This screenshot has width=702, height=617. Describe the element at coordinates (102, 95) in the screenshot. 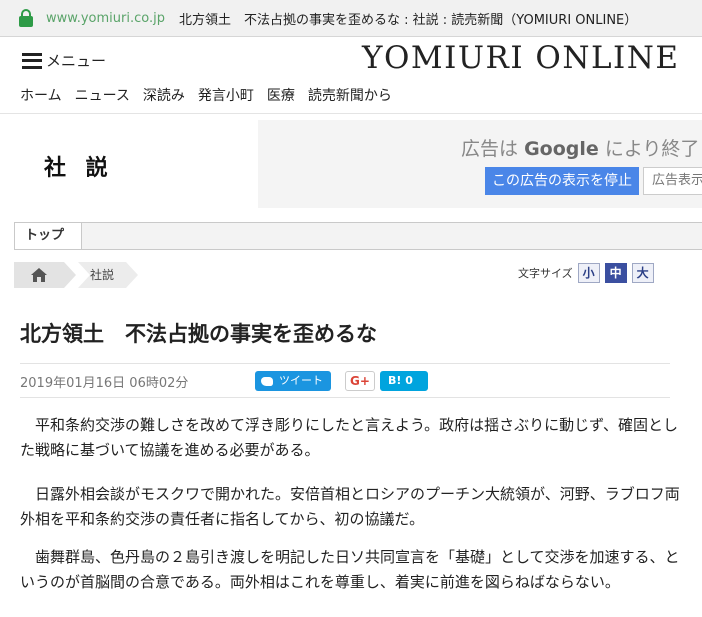

I see `nav-item-news: ニュース` at that location.